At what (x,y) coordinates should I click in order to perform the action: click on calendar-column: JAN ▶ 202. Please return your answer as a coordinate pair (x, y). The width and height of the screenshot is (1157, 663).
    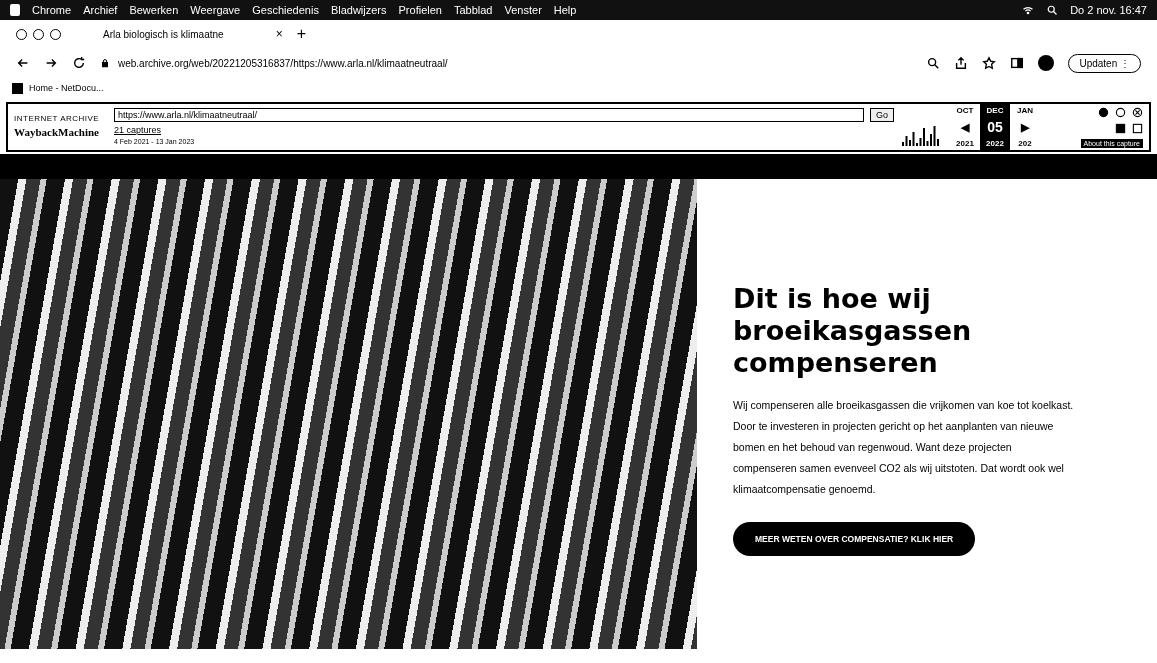
    Looking at the image, I should click on (1025, 127).